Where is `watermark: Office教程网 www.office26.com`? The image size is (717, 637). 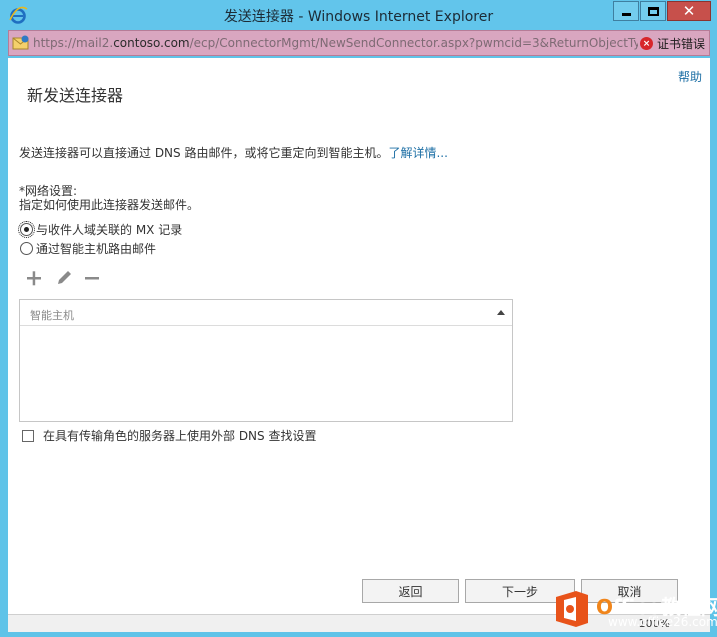
watermark: Office教程网 www.office26.com is located at coordinates (634, 611).